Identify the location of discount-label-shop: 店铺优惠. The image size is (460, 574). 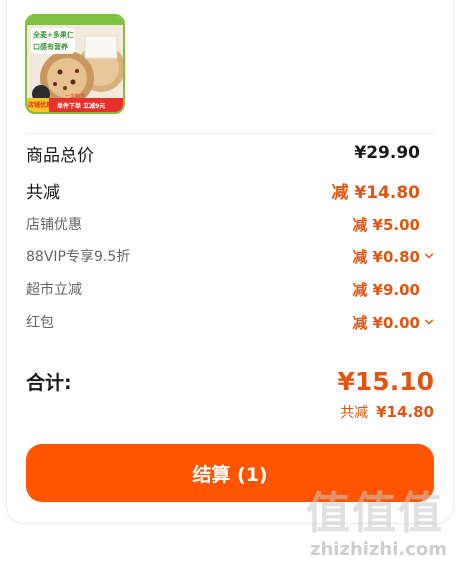
(54, 225).